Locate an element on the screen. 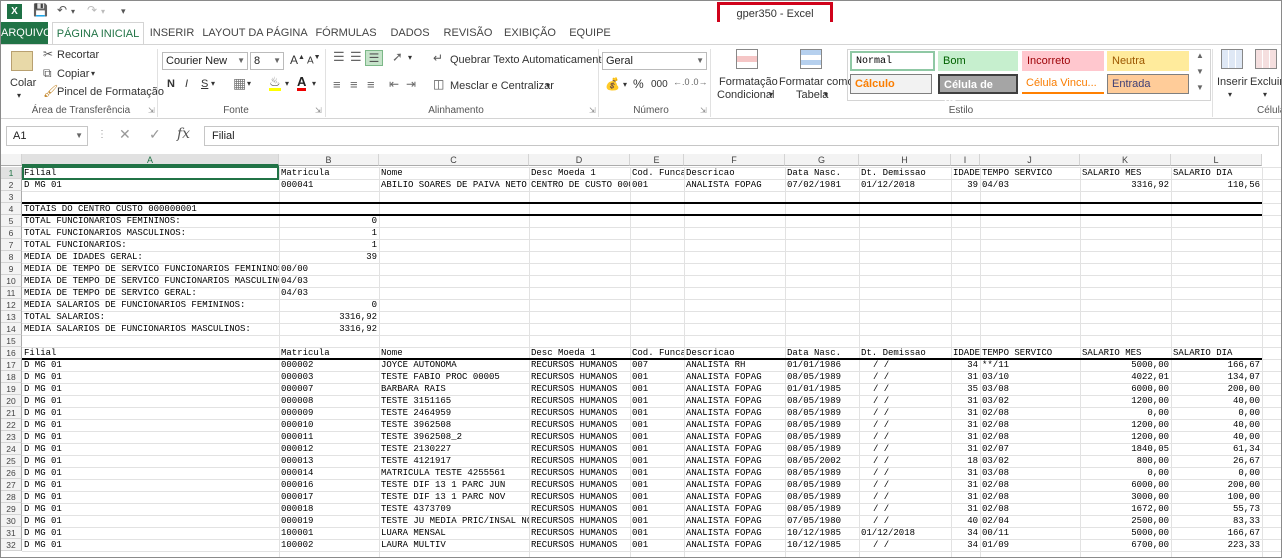 The width and height of the screenshot is (1282, 558). column-header-d: D is located at coordinates (579, 160).